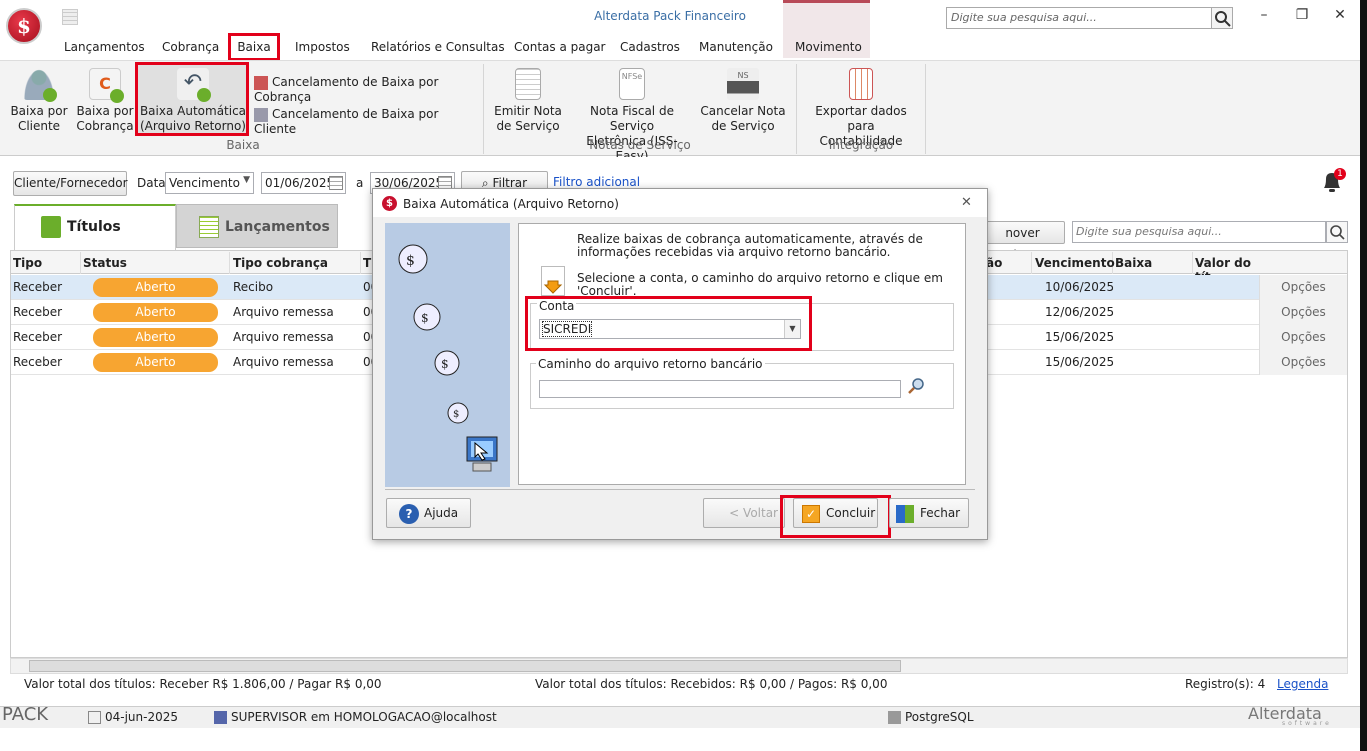  Describe the element at coordinates (253, 287) in the screenshot. I see `row-tipo-cobranca: Recibo` at that location.